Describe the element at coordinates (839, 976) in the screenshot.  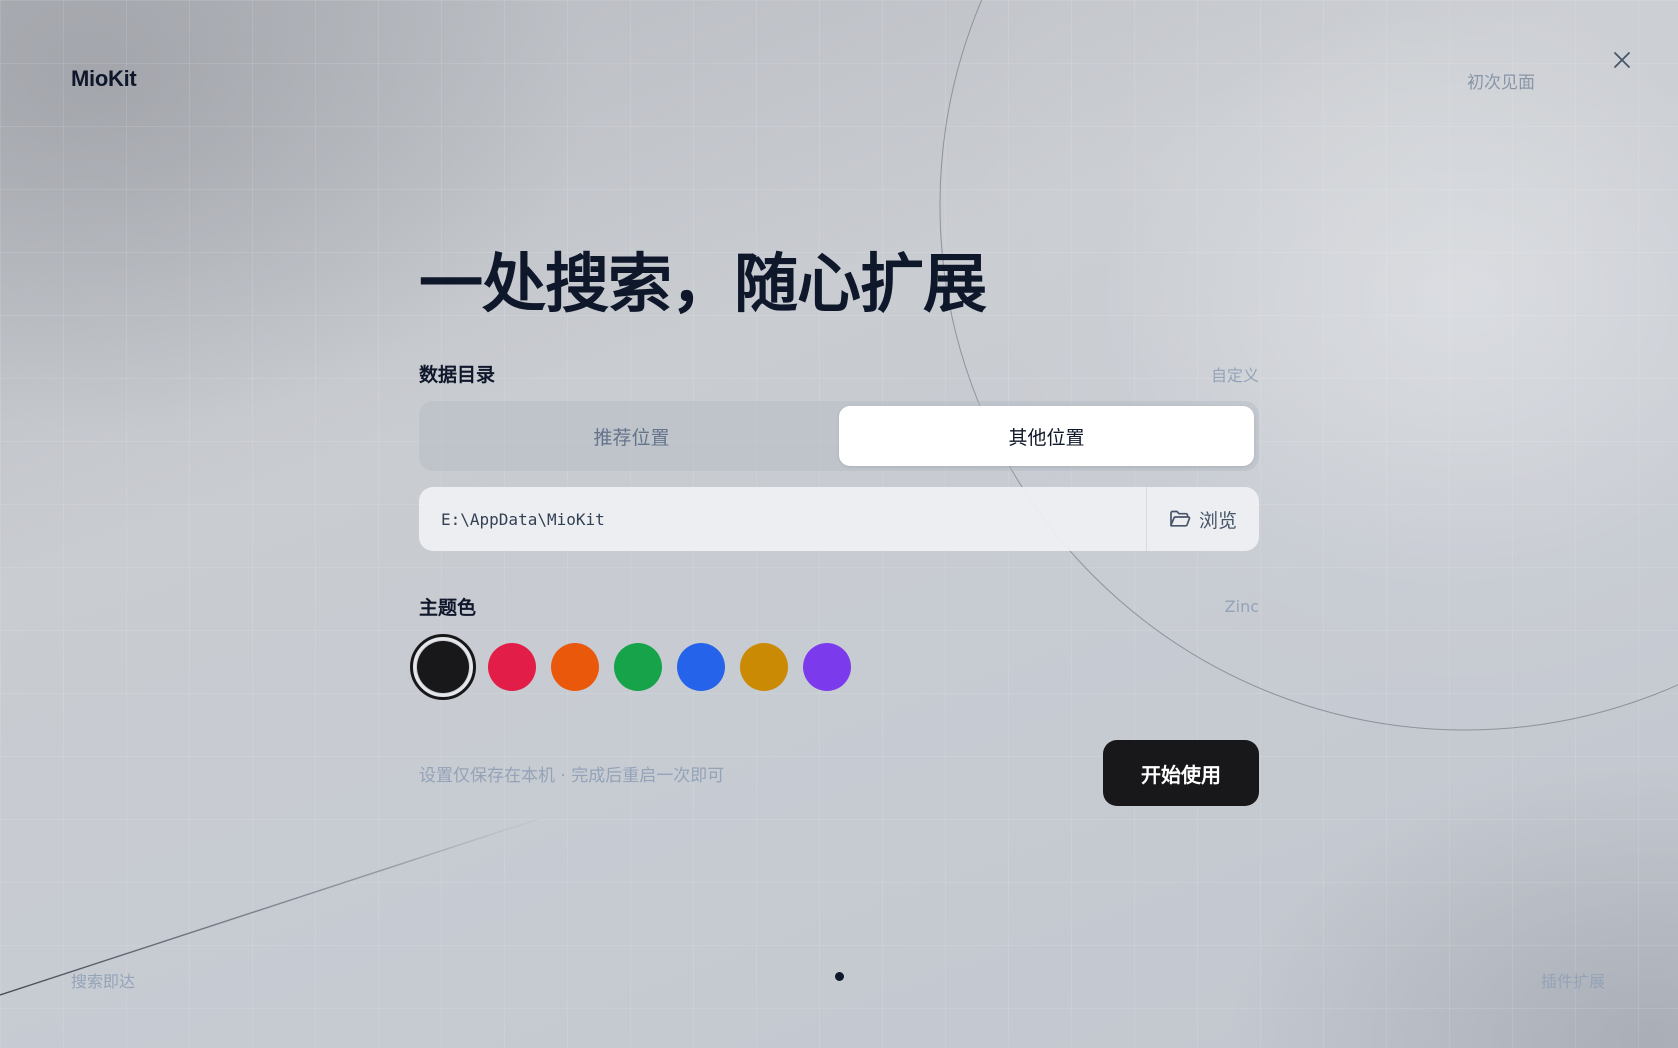
I see `page-indicator-dot` at that location.